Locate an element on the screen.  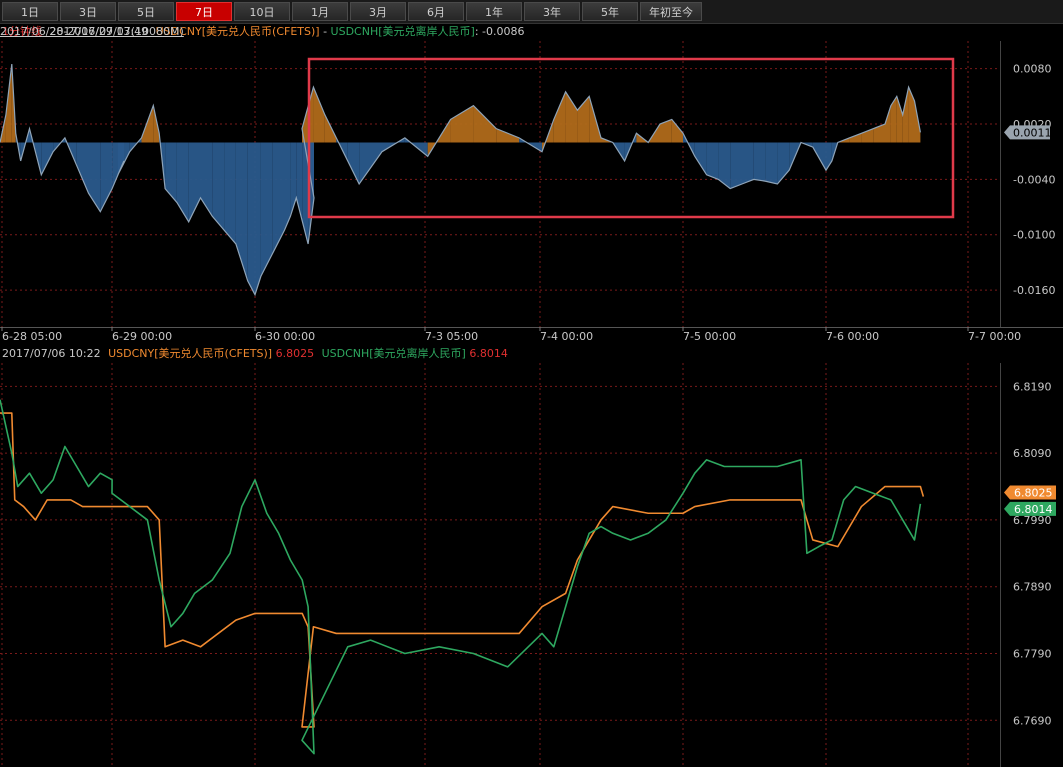
y-tick-label: 0.0080 is located at coordinates (1032, 69).